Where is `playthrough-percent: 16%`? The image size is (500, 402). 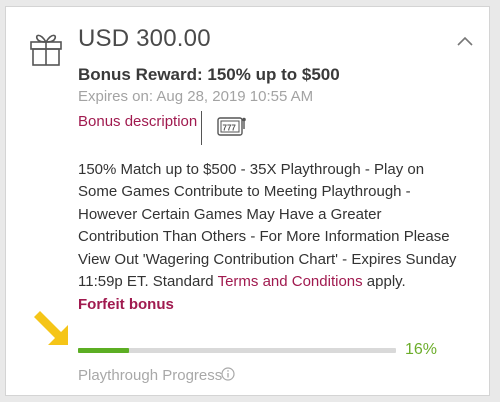 playthrough-percent: 16% is located at coordinates (421, 349).